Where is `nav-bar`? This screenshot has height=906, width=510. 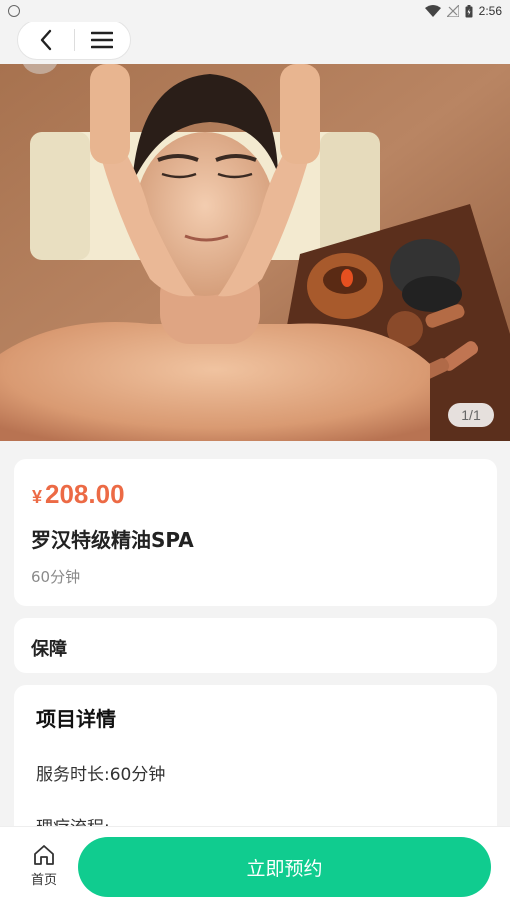
nav-bar is located at coordinates (255, 42).